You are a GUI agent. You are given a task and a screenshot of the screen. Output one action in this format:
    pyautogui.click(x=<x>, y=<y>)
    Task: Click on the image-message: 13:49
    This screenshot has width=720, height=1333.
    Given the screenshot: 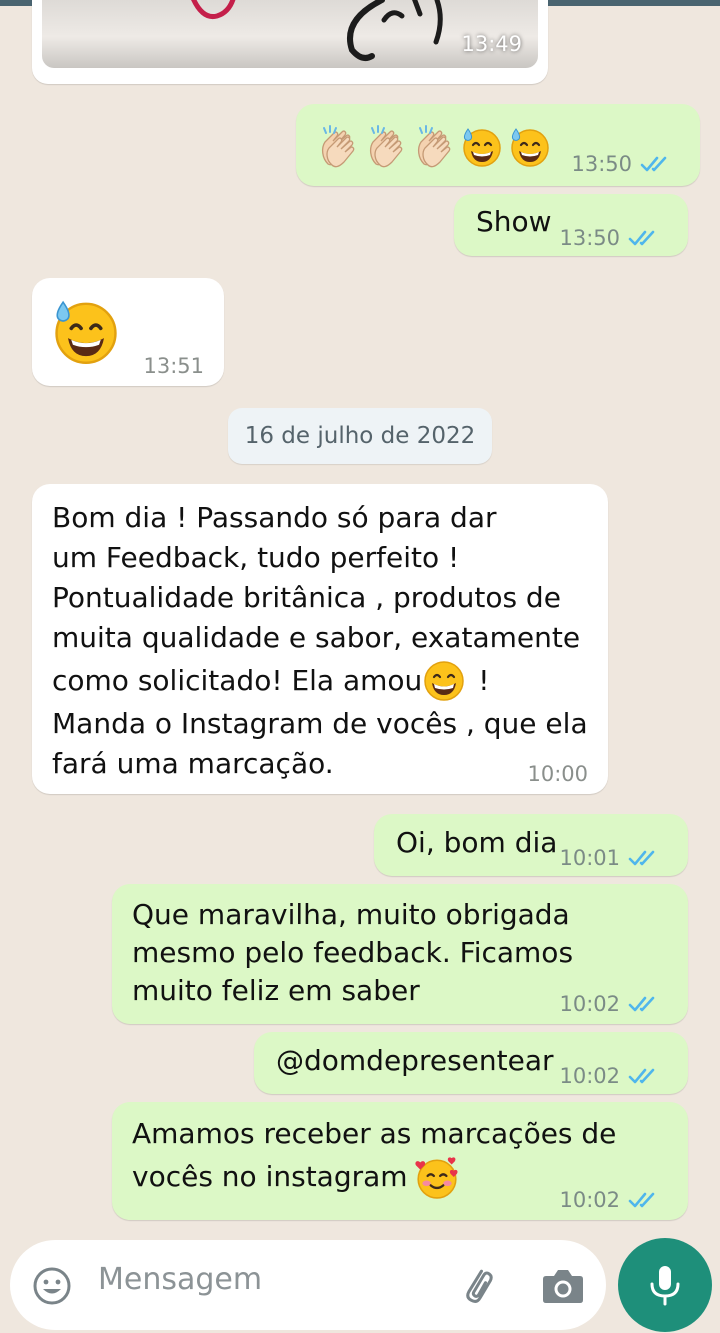 What is the action you would take?
    pyautogui.click(x=290, y=42)
    